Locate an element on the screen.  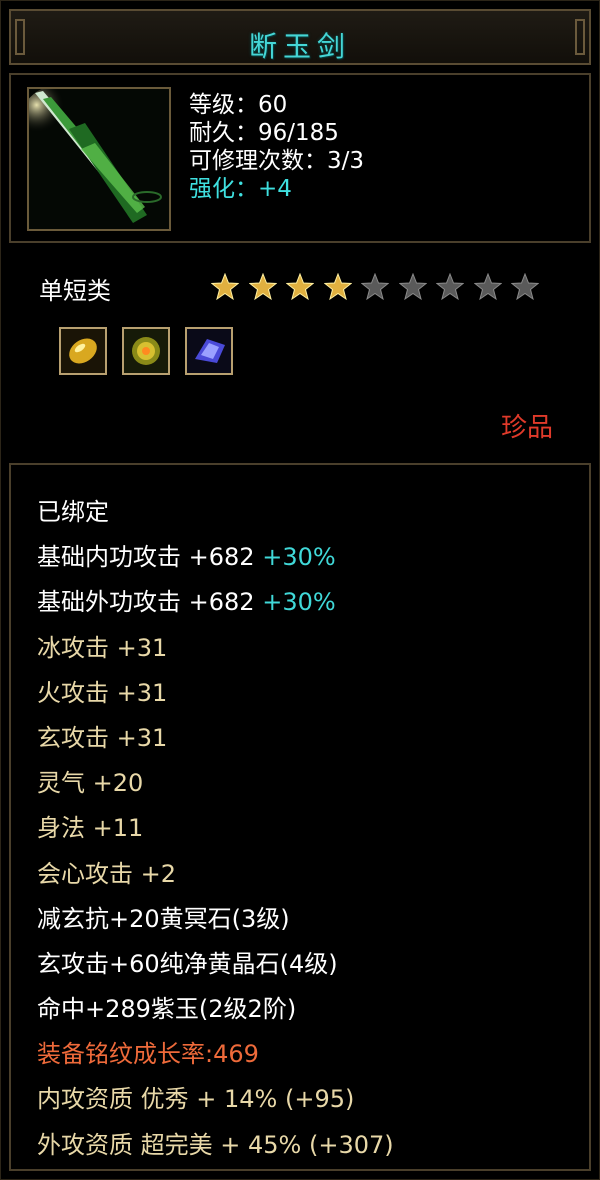
base-inner-attack-bonus: +30% is located at coordinates (299, 557).